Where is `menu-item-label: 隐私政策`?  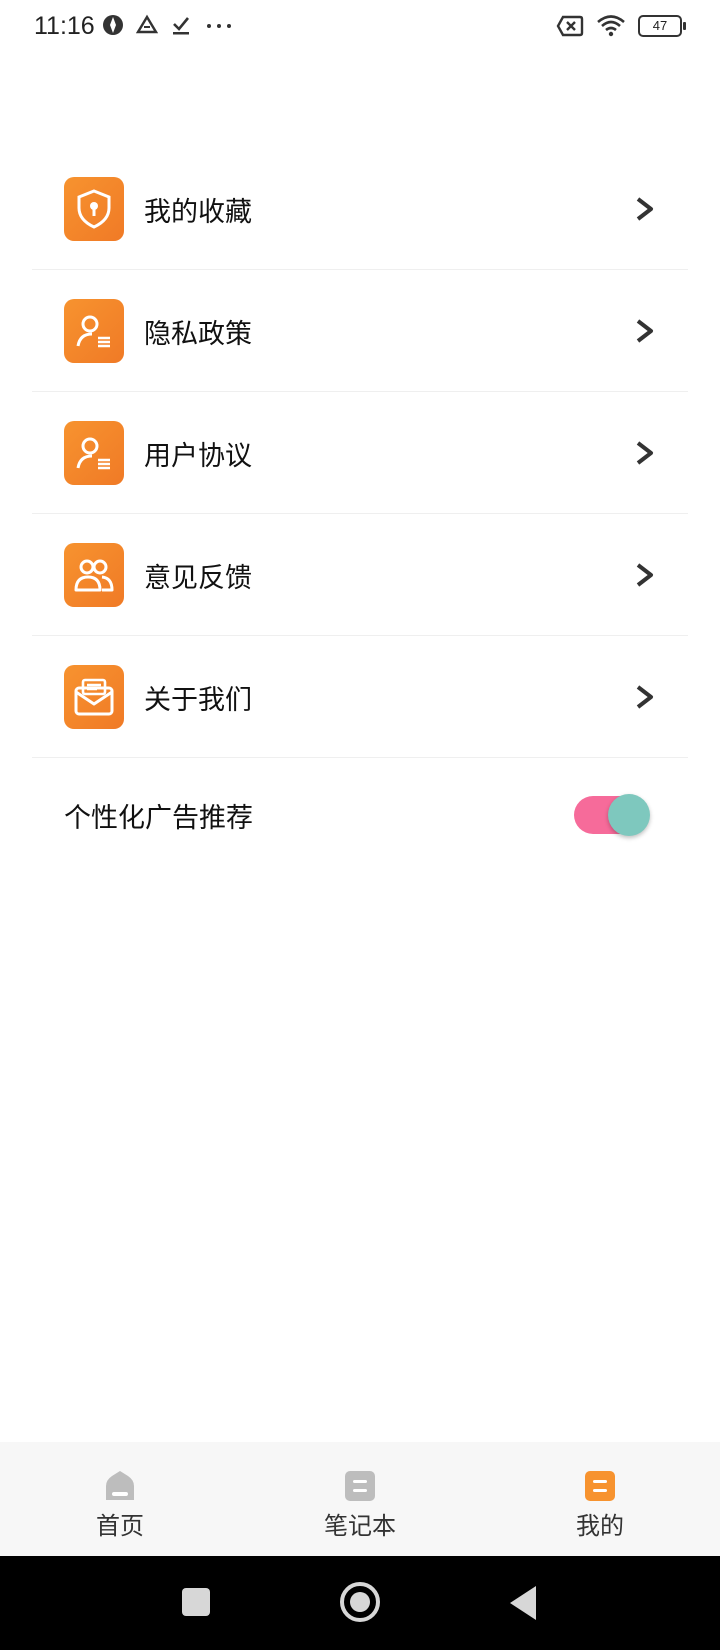
menu-item-label: 隐私政策 is located at coordinates (198, 334).